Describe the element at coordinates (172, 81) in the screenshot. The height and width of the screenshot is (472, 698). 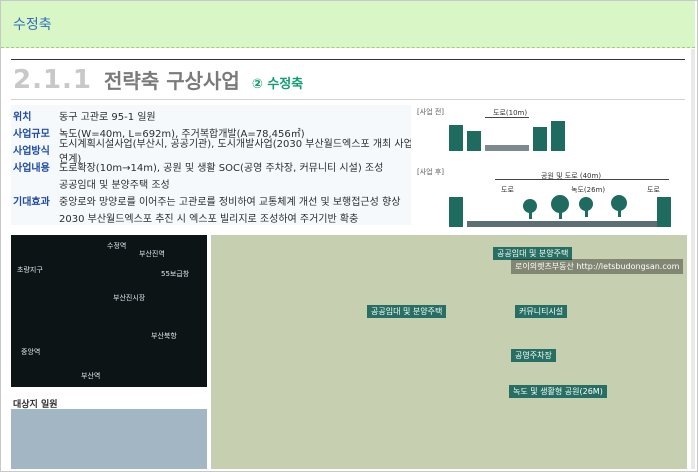
I see `section-title: 전략축 구상사업` at that location.